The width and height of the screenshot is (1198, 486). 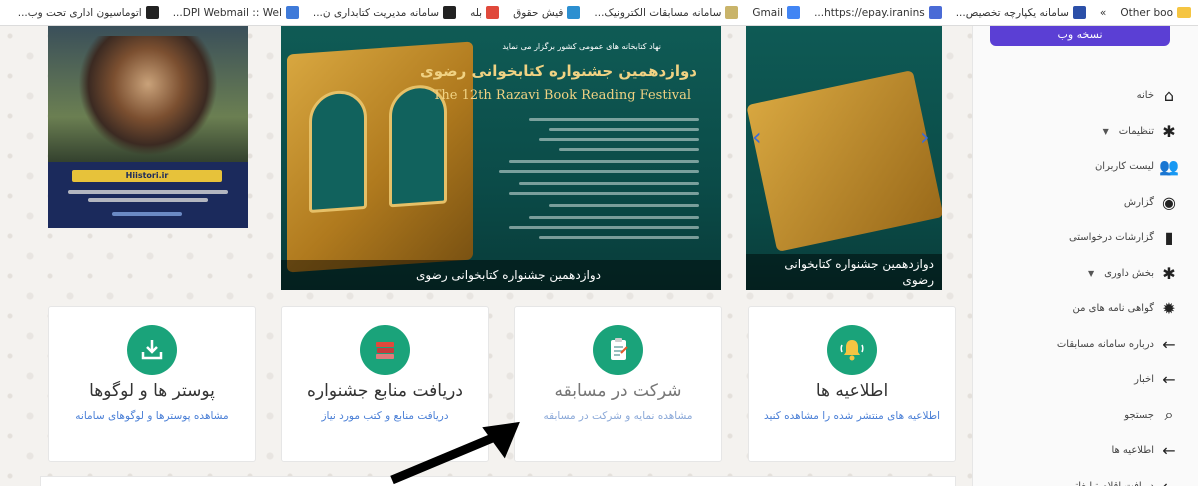 I want to click on banner-tag: Hiistori.ir, so click(x=147, y=176).